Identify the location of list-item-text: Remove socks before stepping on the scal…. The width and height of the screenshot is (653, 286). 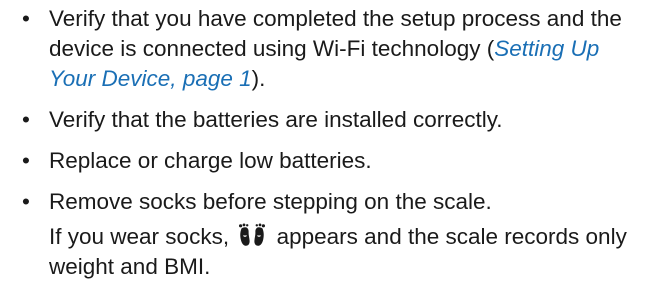
(270, 201).